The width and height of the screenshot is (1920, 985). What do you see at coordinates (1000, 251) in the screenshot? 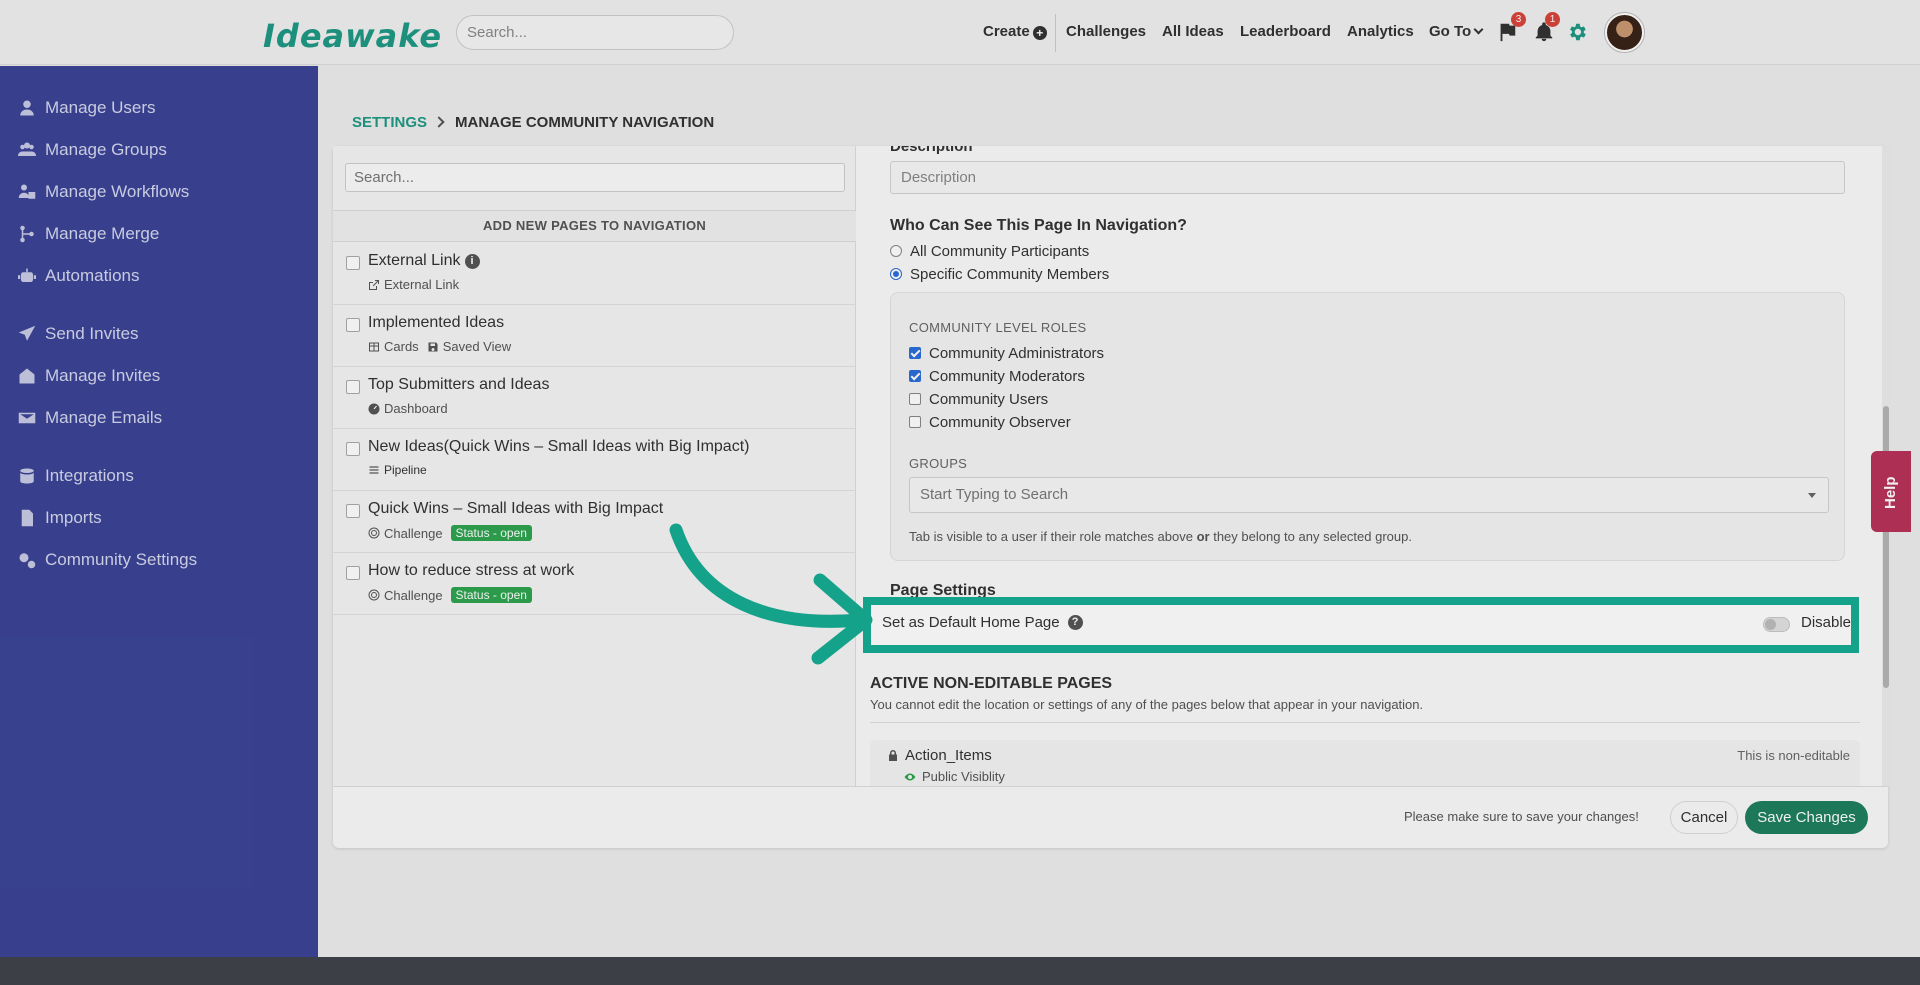
I see `radio-label: All Community Participants` at bounding box center [1000, 251].